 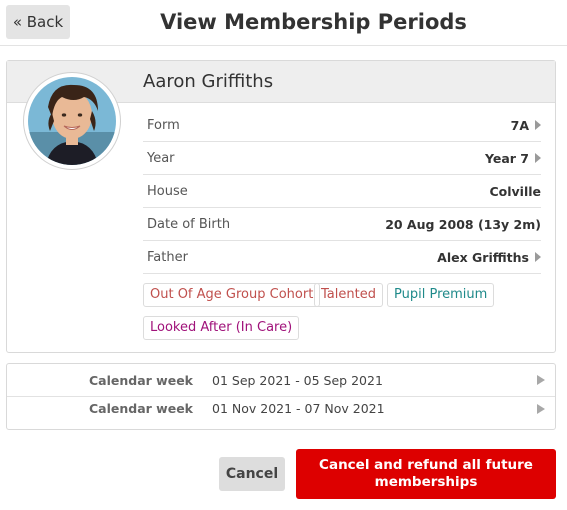 What do you see at coordinates (342, 125) in the screenshot?
I see `detail-row-form: Form 7A` at bounding box center [342, 125].